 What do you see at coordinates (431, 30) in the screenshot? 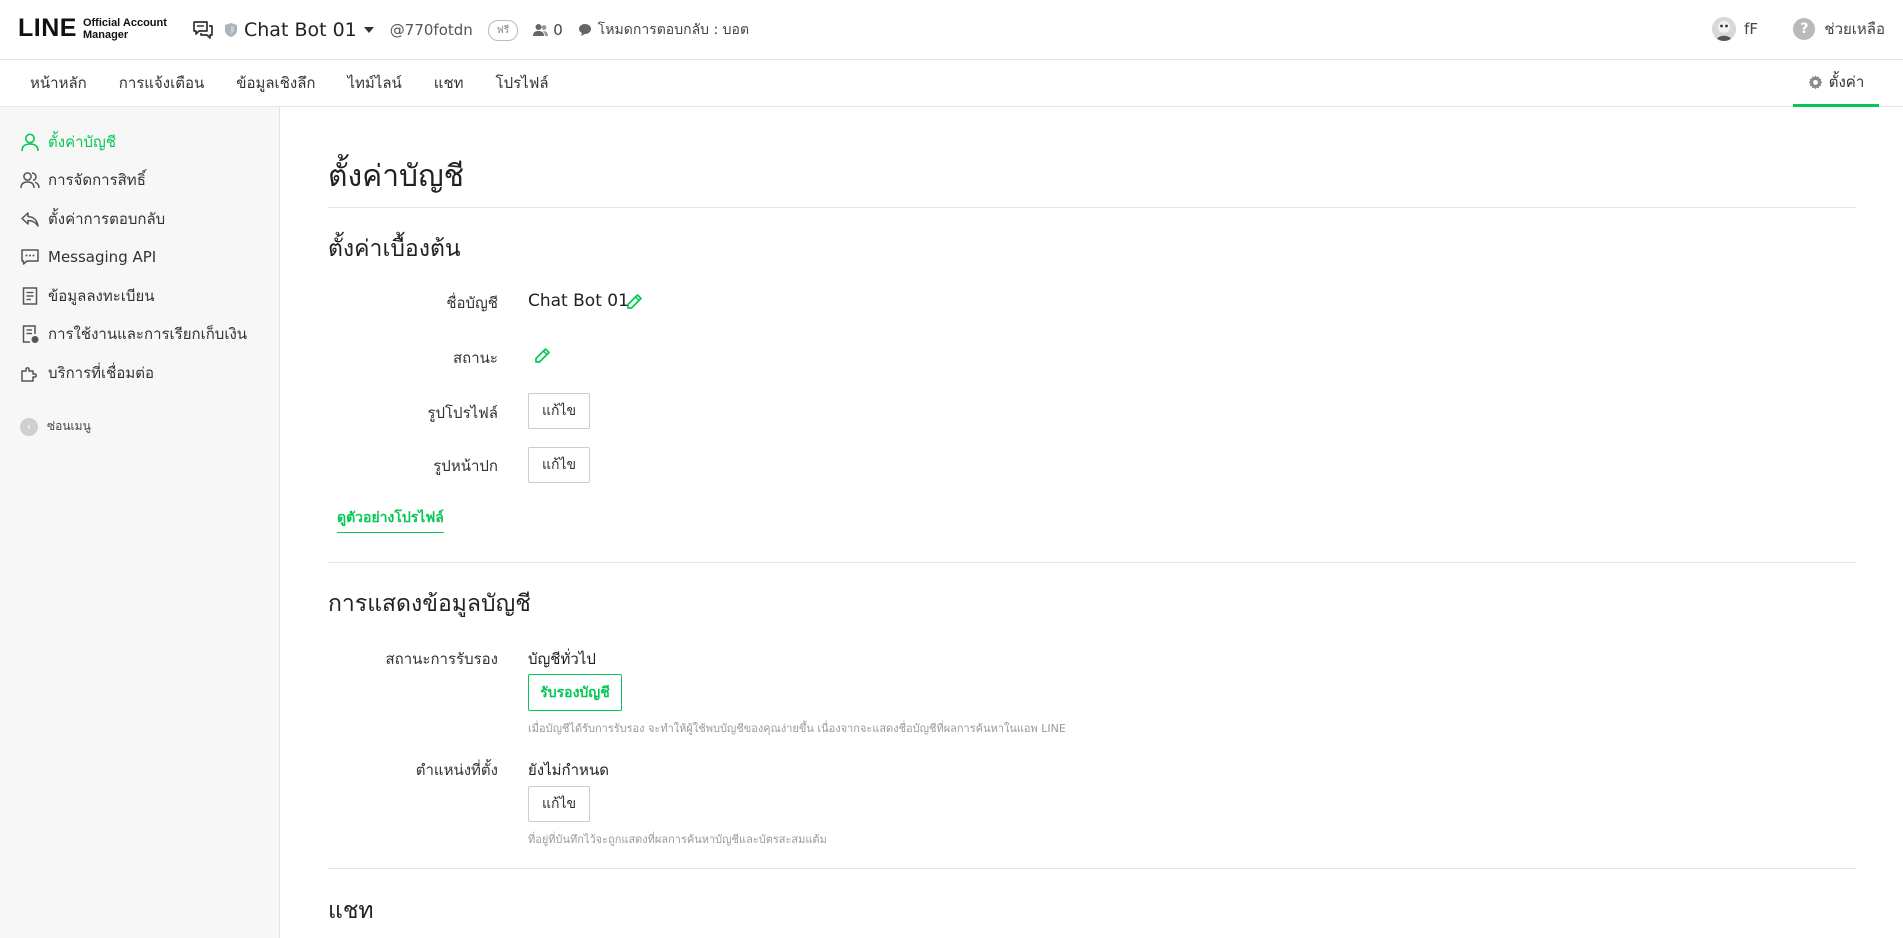
I see `account-id: @770fotdn` at bounding box center [431, 30].